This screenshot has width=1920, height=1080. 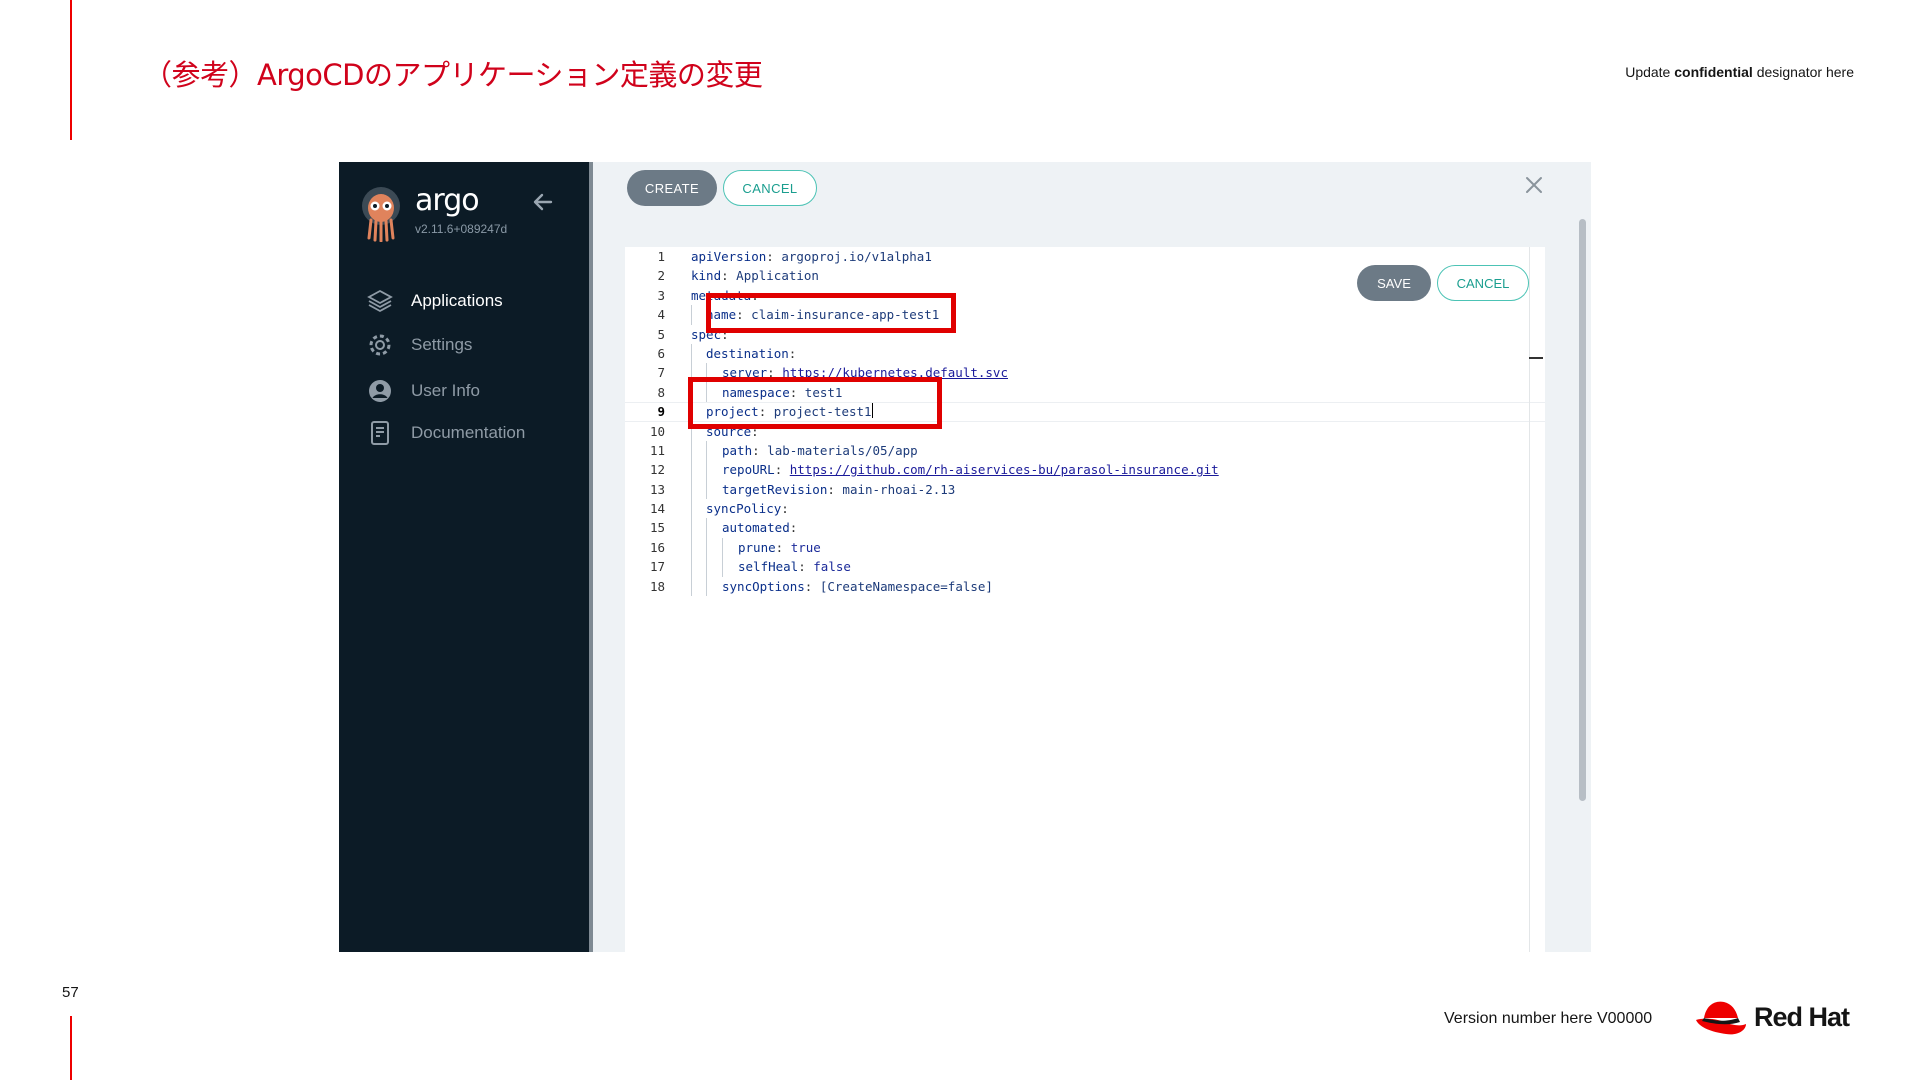 What do you see at coordinates (831, 313) in the screenshot?
I see `highlight-box-name` at bounding box center [831, 313].